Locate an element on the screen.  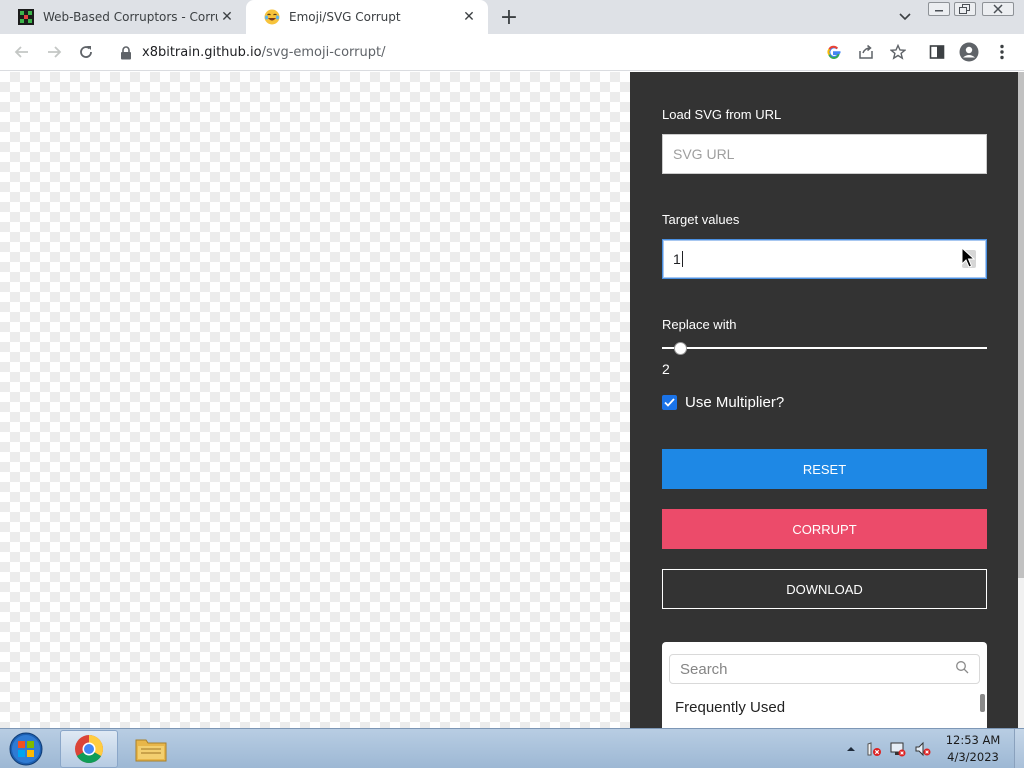
action-center-icon is located at coordinates (874, 749).